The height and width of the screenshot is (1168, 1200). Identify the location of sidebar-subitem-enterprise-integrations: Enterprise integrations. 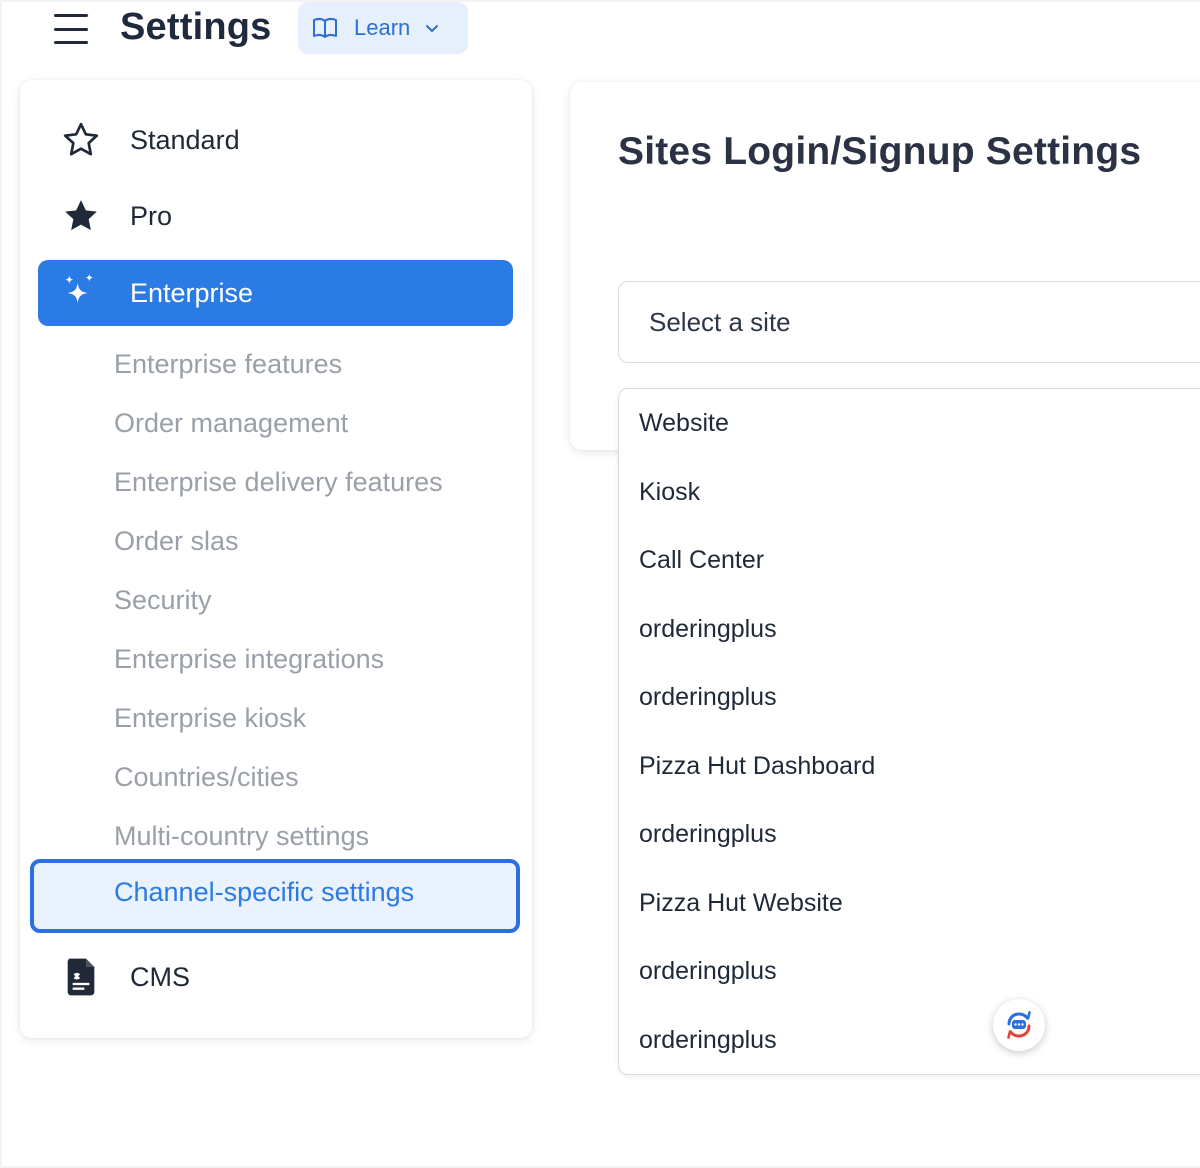
(249, 659).